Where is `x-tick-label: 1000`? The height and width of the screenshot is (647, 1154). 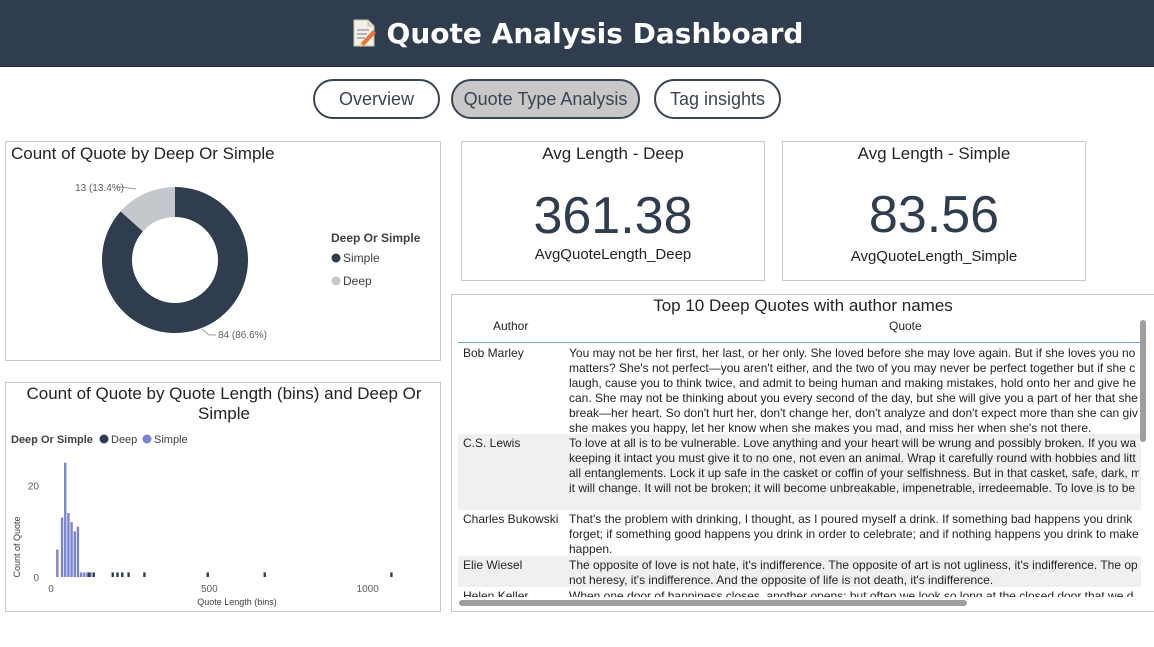 x-tick-label: 1000 is located at coordinates (368, 589).